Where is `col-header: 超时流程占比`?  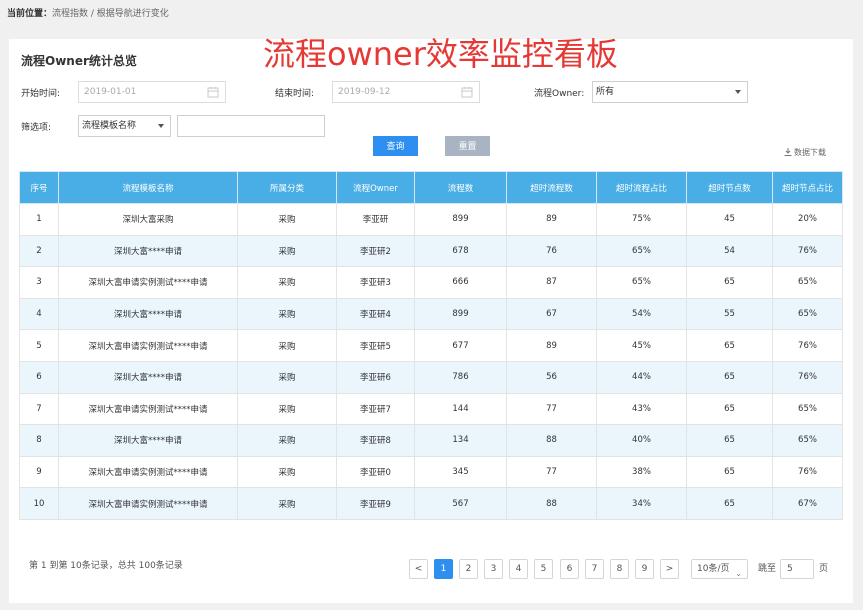 col-header: 超时流程占比 is located at coordinates (641, 187).